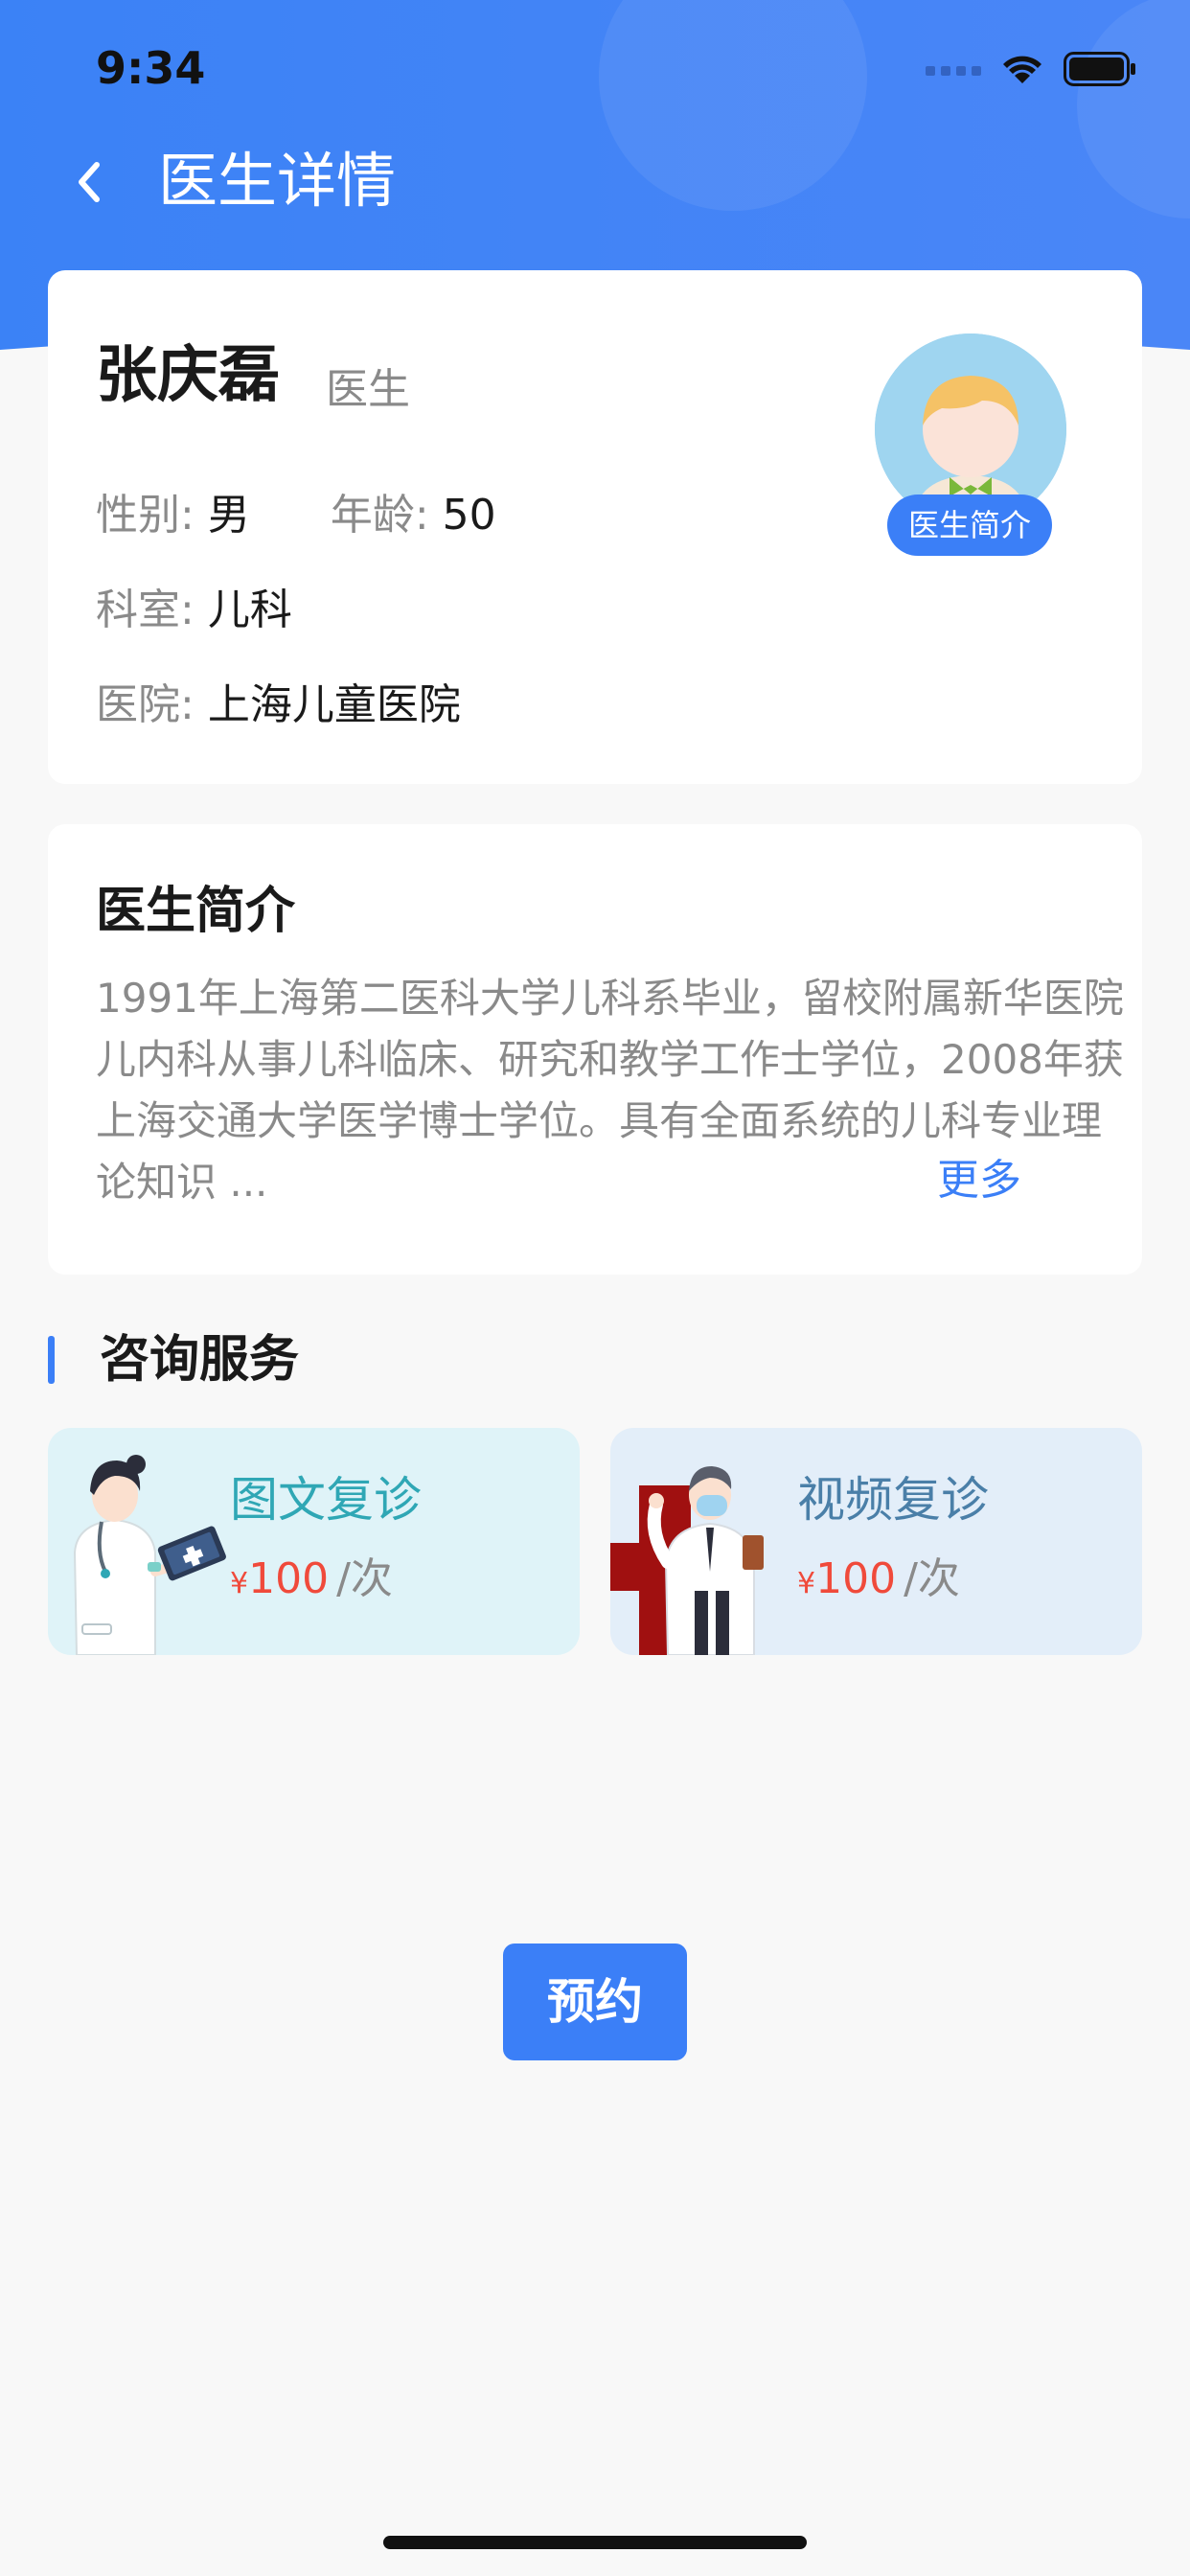  What do you see at coordinates (196, 911) in the screenshot?
I see `intro-title: 医生简介` at bounding box center [196, 911].